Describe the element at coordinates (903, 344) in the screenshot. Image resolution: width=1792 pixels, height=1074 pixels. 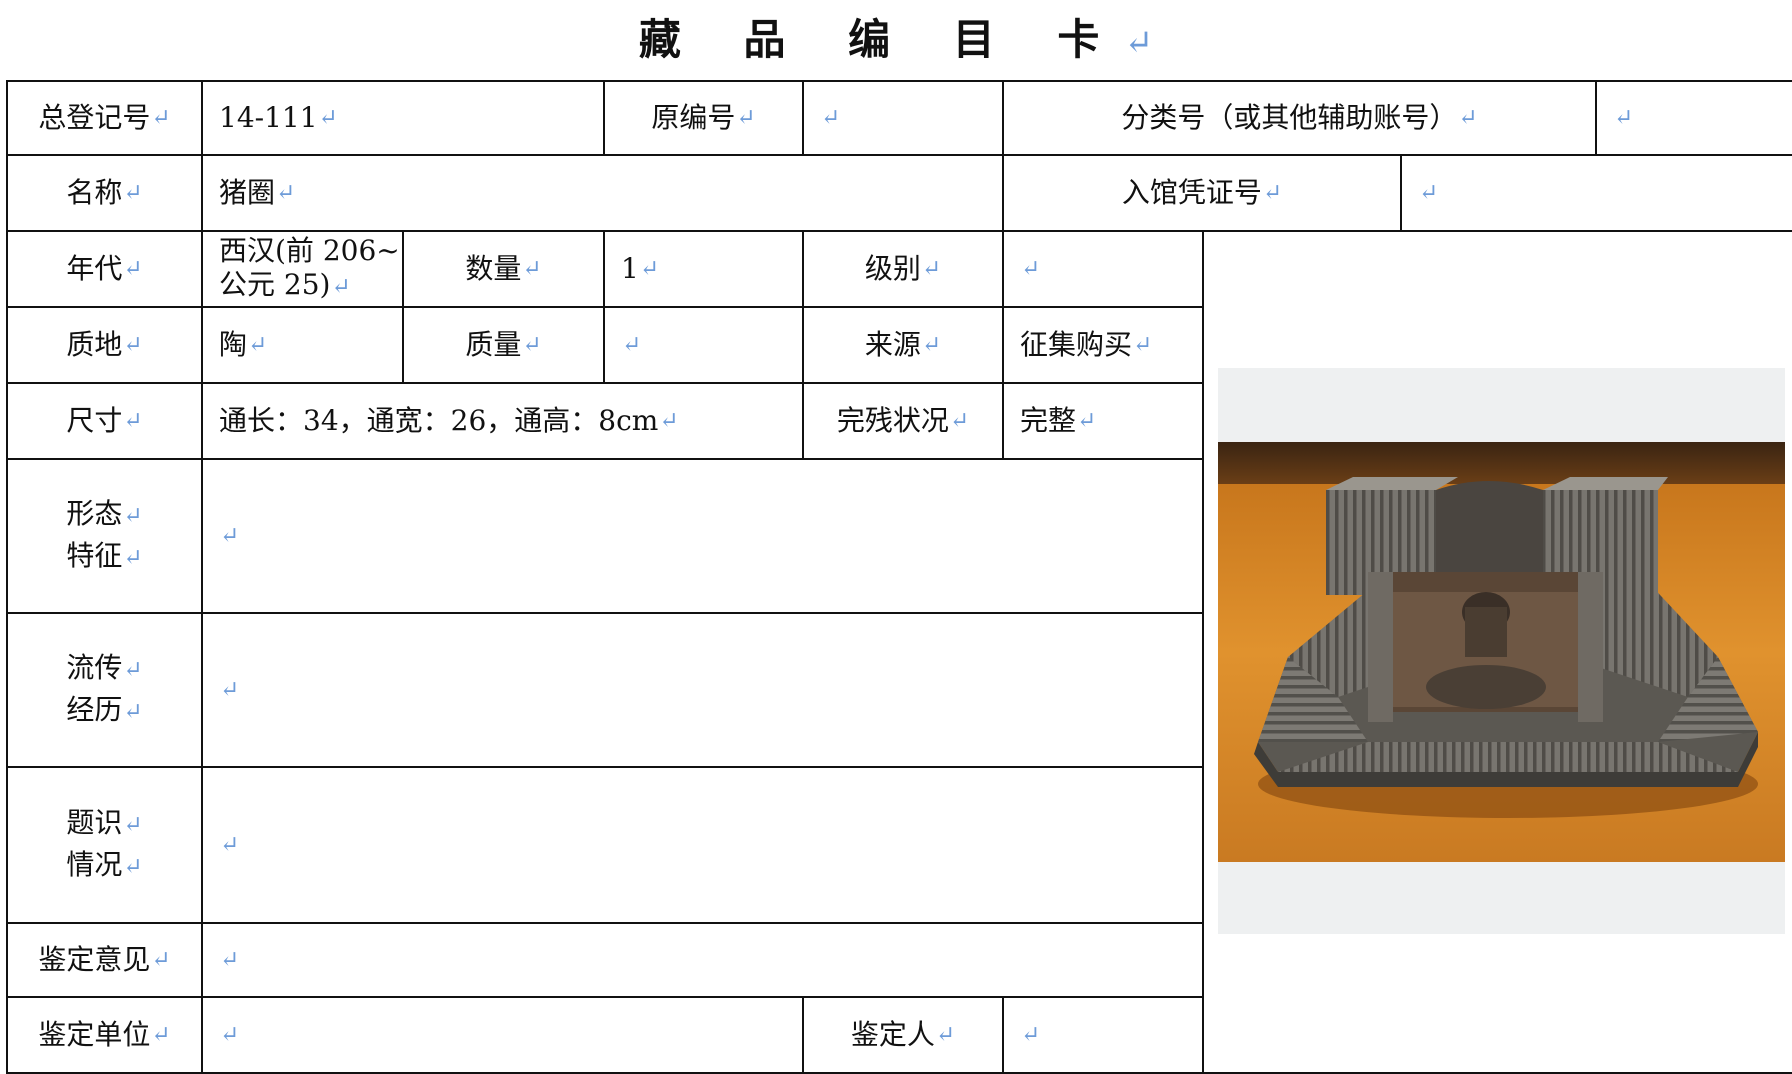
I see `label-source: 来源 ↵` at that location.